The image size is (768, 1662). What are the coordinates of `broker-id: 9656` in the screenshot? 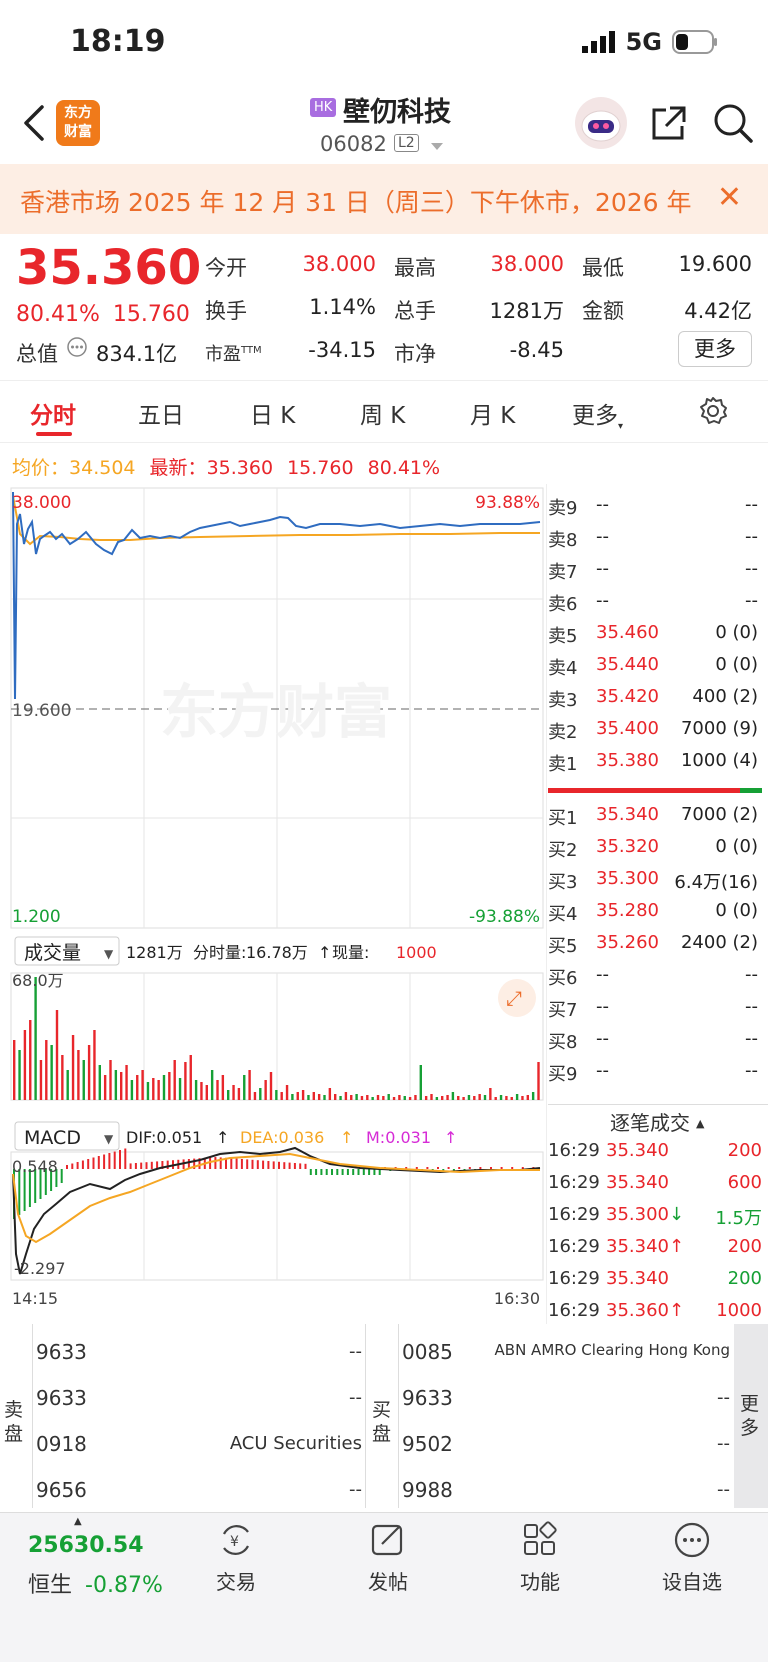 It's located at (61, 1490).